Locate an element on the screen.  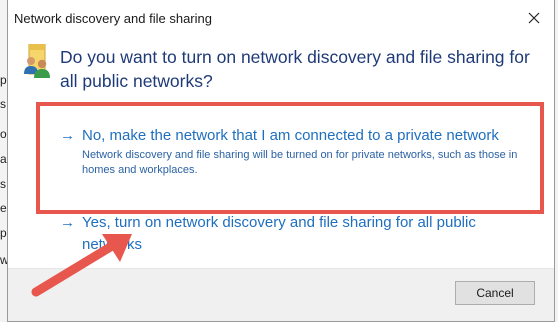
close-button is located at coordinates (534, 18).